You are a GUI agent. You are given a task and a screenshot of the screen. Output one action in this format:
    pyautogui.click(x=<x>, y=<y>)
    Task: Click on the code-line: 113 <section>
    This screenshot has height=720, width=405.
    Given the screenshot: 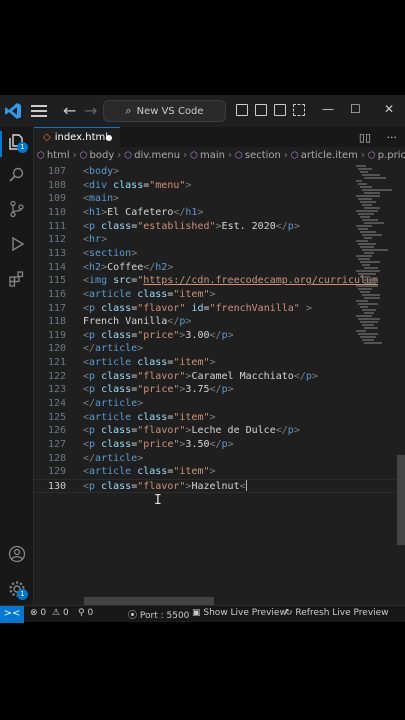 What is the action you would take?
    pyautogui.click(x=219, y=254)
    